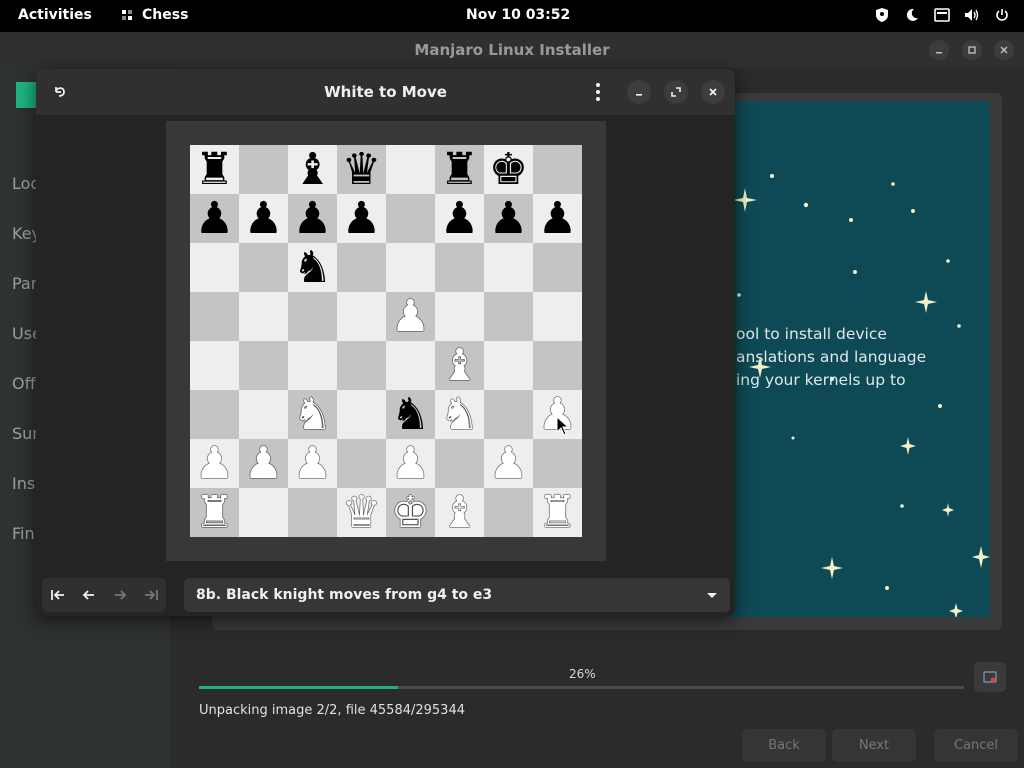 This screenshot has width=1024, height=768. I want to click on installer-titlebar: Manjaro Linux Installer, so click(512, 50).